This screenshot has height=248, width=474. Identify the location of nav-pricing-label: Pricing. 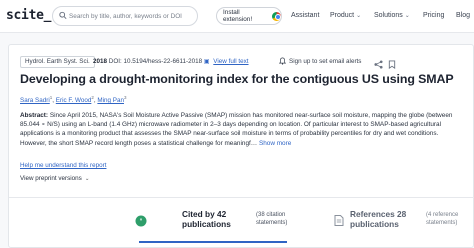
(434, 15).